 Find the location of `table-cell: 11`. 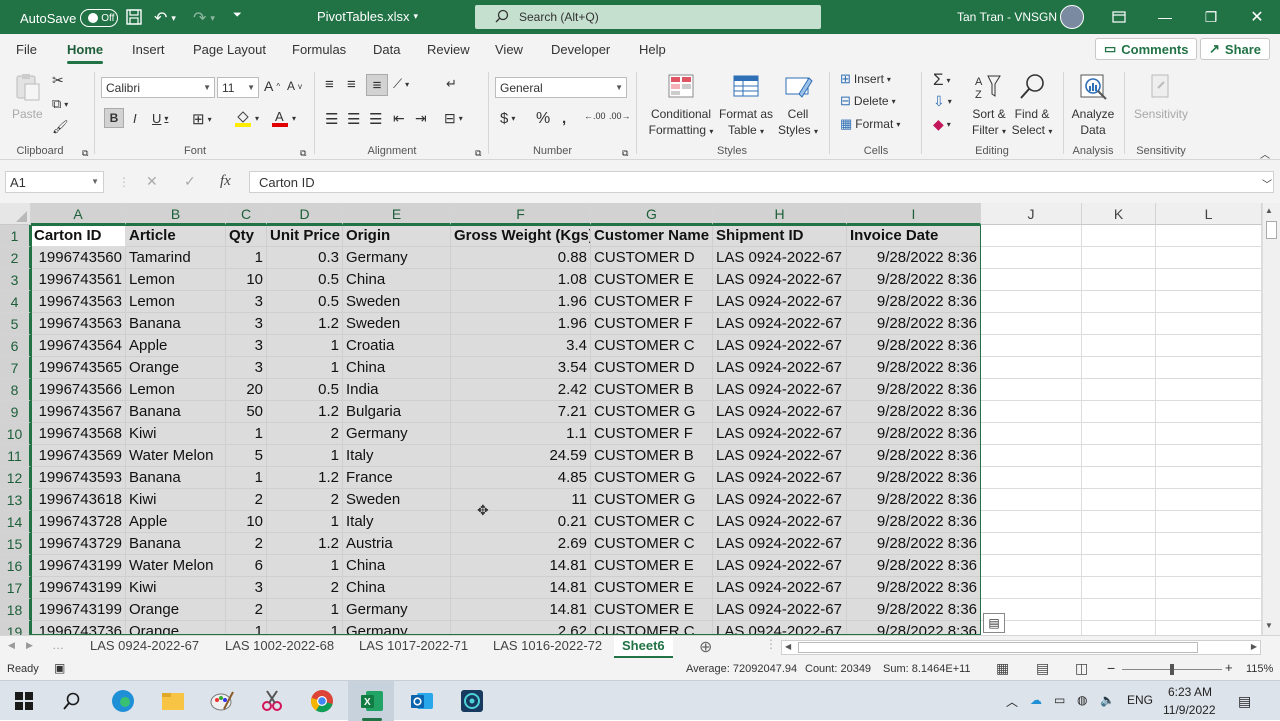

table-cell: 11 is located at coordinates (521, 500).